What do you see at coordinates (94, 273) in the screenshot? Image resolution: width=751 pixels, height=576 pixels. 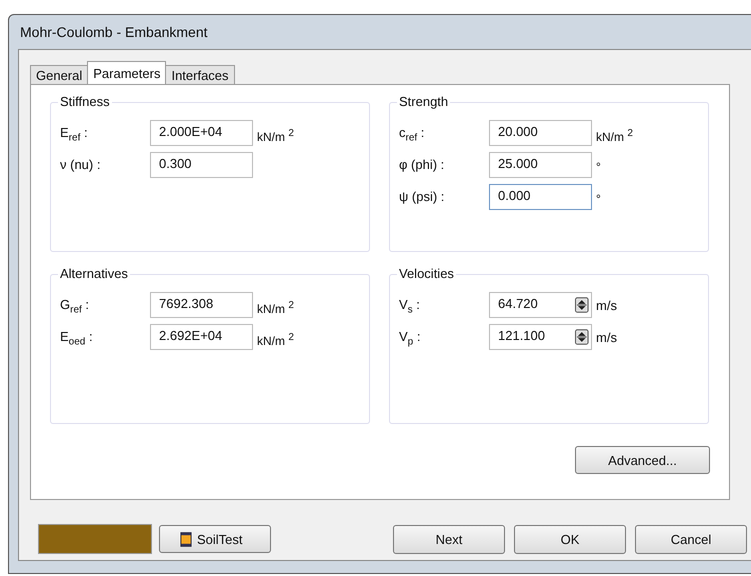 I see `group-title: Alternatives` at bounding box center [94, 273].